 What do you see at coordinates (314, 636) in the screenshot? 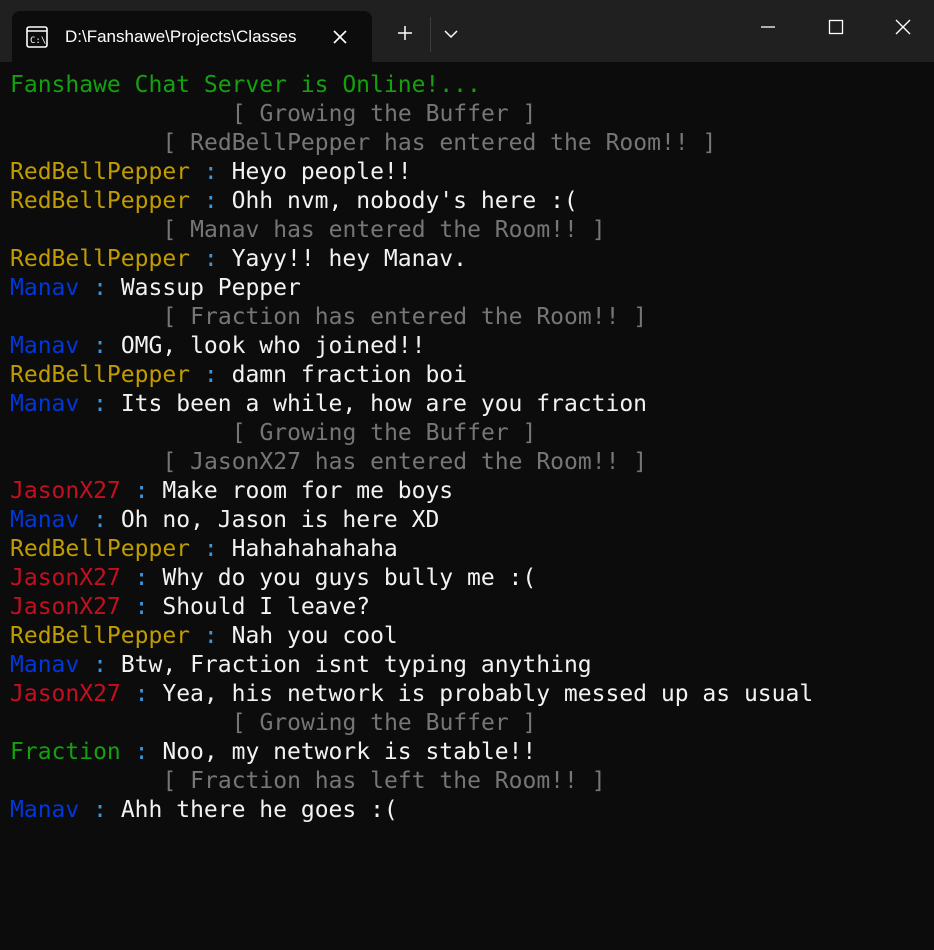
I see `chat-text: Nah you cool` at bounding box center [314, 636].